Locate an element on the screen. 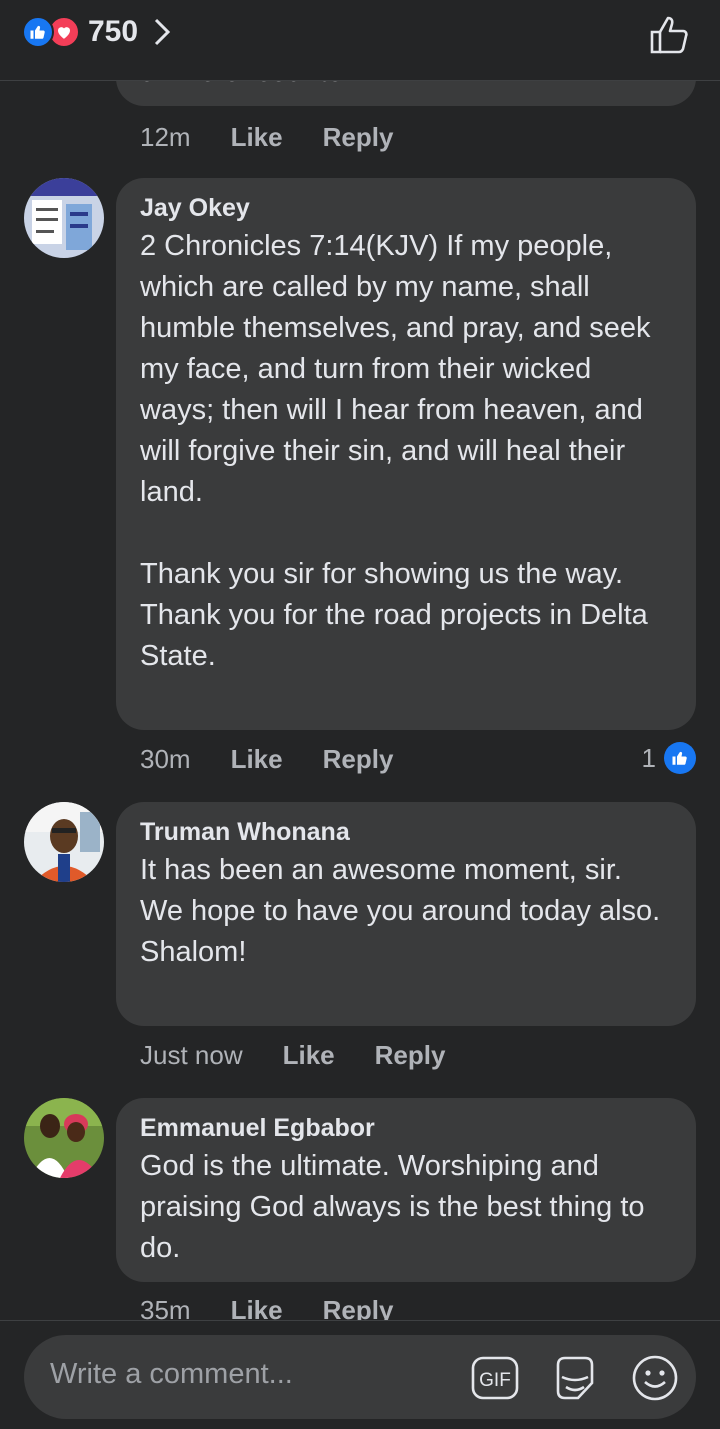 The image size is (720, 1429). thumbs-up-outline-icon is located at coordinates (670, 34).